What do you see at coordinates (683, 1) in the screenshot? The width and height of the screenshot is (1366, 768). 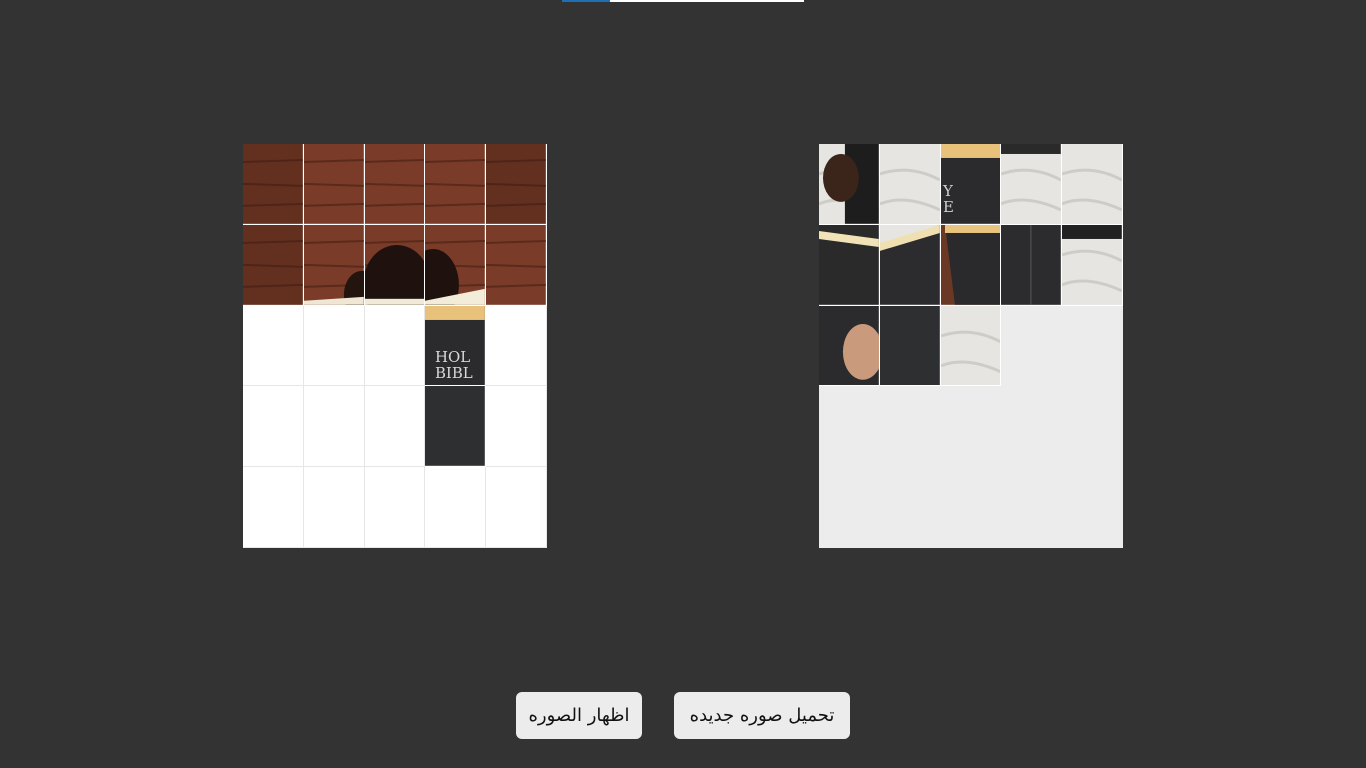 I see `progress-bar` at bounding box center [683, 1].